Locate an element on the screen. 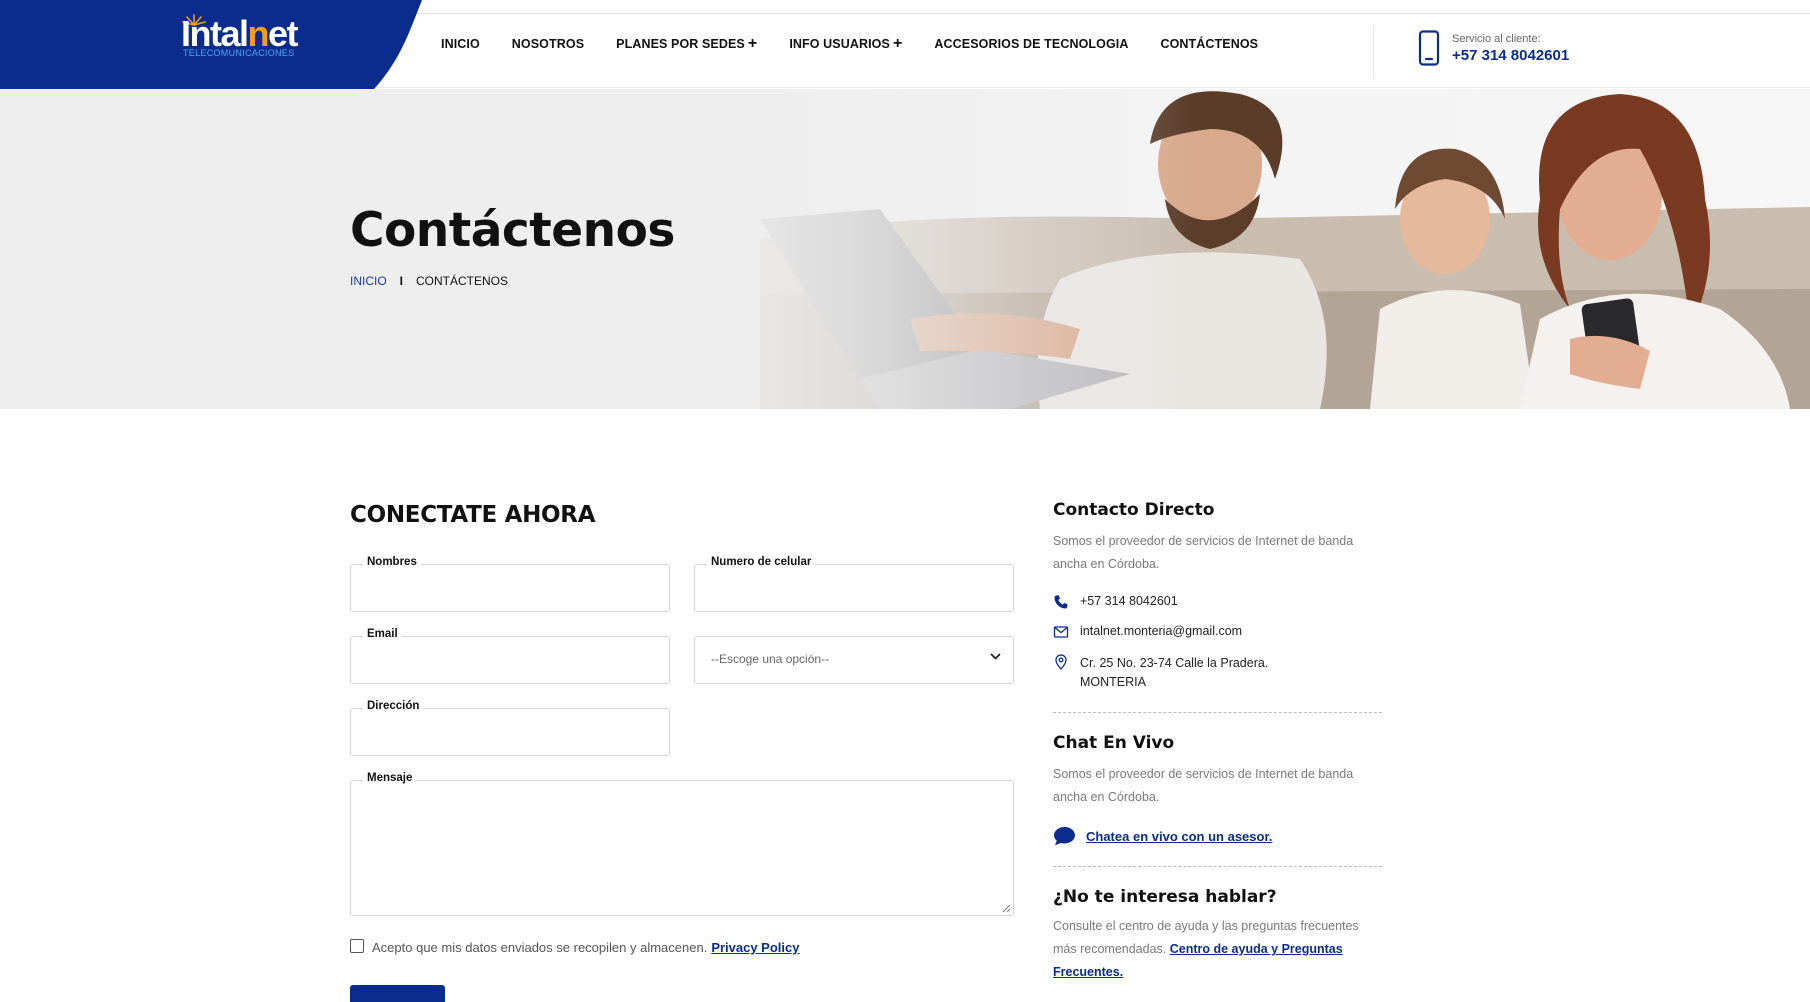 The width and height of the screenshot is (1810, 1002). address-line-1: Cr. 25 No. 23-74 Calle la Pradera. is located at coordinates (1174, 663).